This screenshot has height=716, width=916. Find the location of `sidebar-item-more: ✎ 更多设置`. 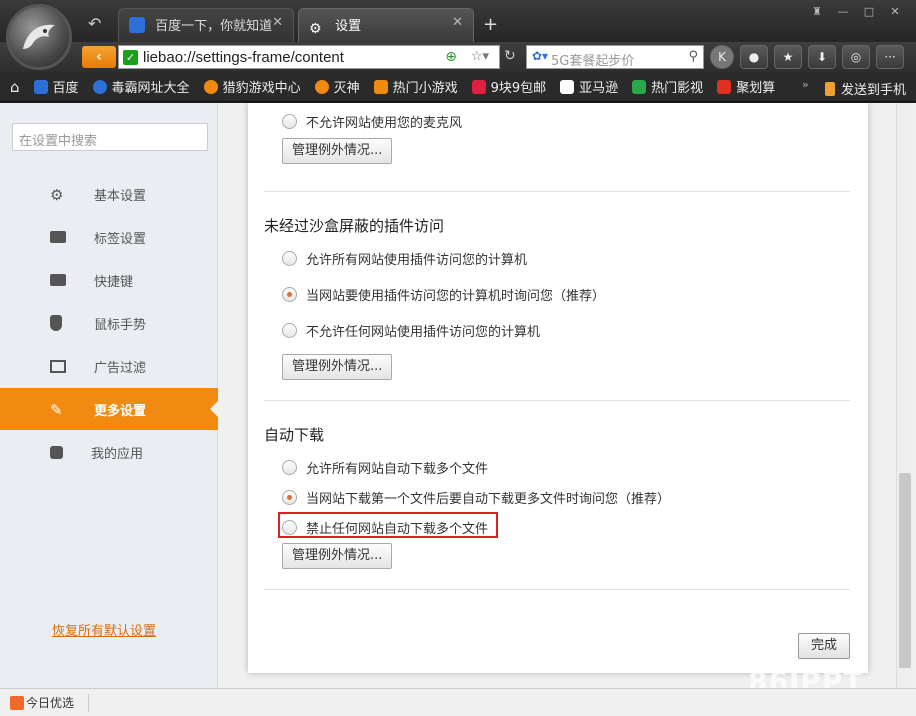

sidebar-item-more: ✎ 更多设置 is located at coordinates (109, 409).